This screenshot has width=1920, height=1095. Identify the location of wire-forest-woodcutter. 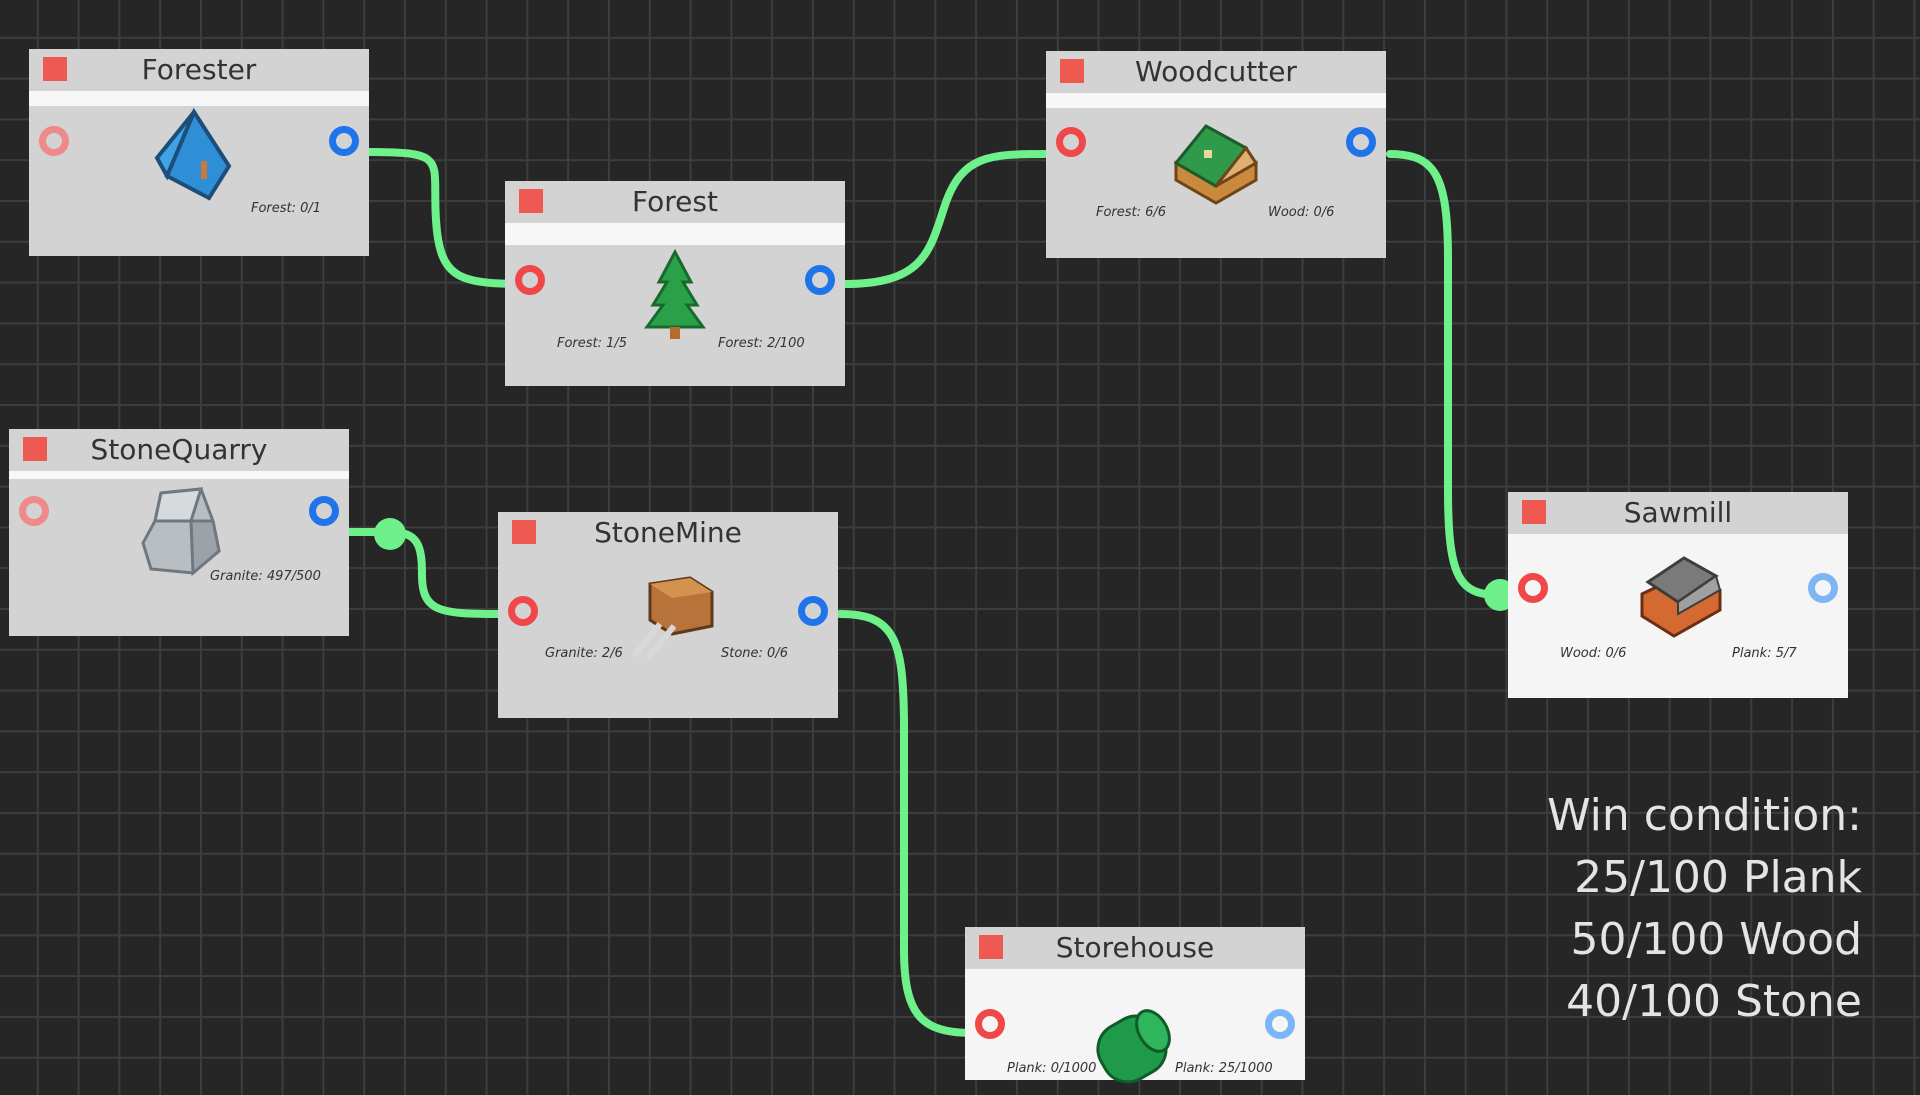
(945, 219).